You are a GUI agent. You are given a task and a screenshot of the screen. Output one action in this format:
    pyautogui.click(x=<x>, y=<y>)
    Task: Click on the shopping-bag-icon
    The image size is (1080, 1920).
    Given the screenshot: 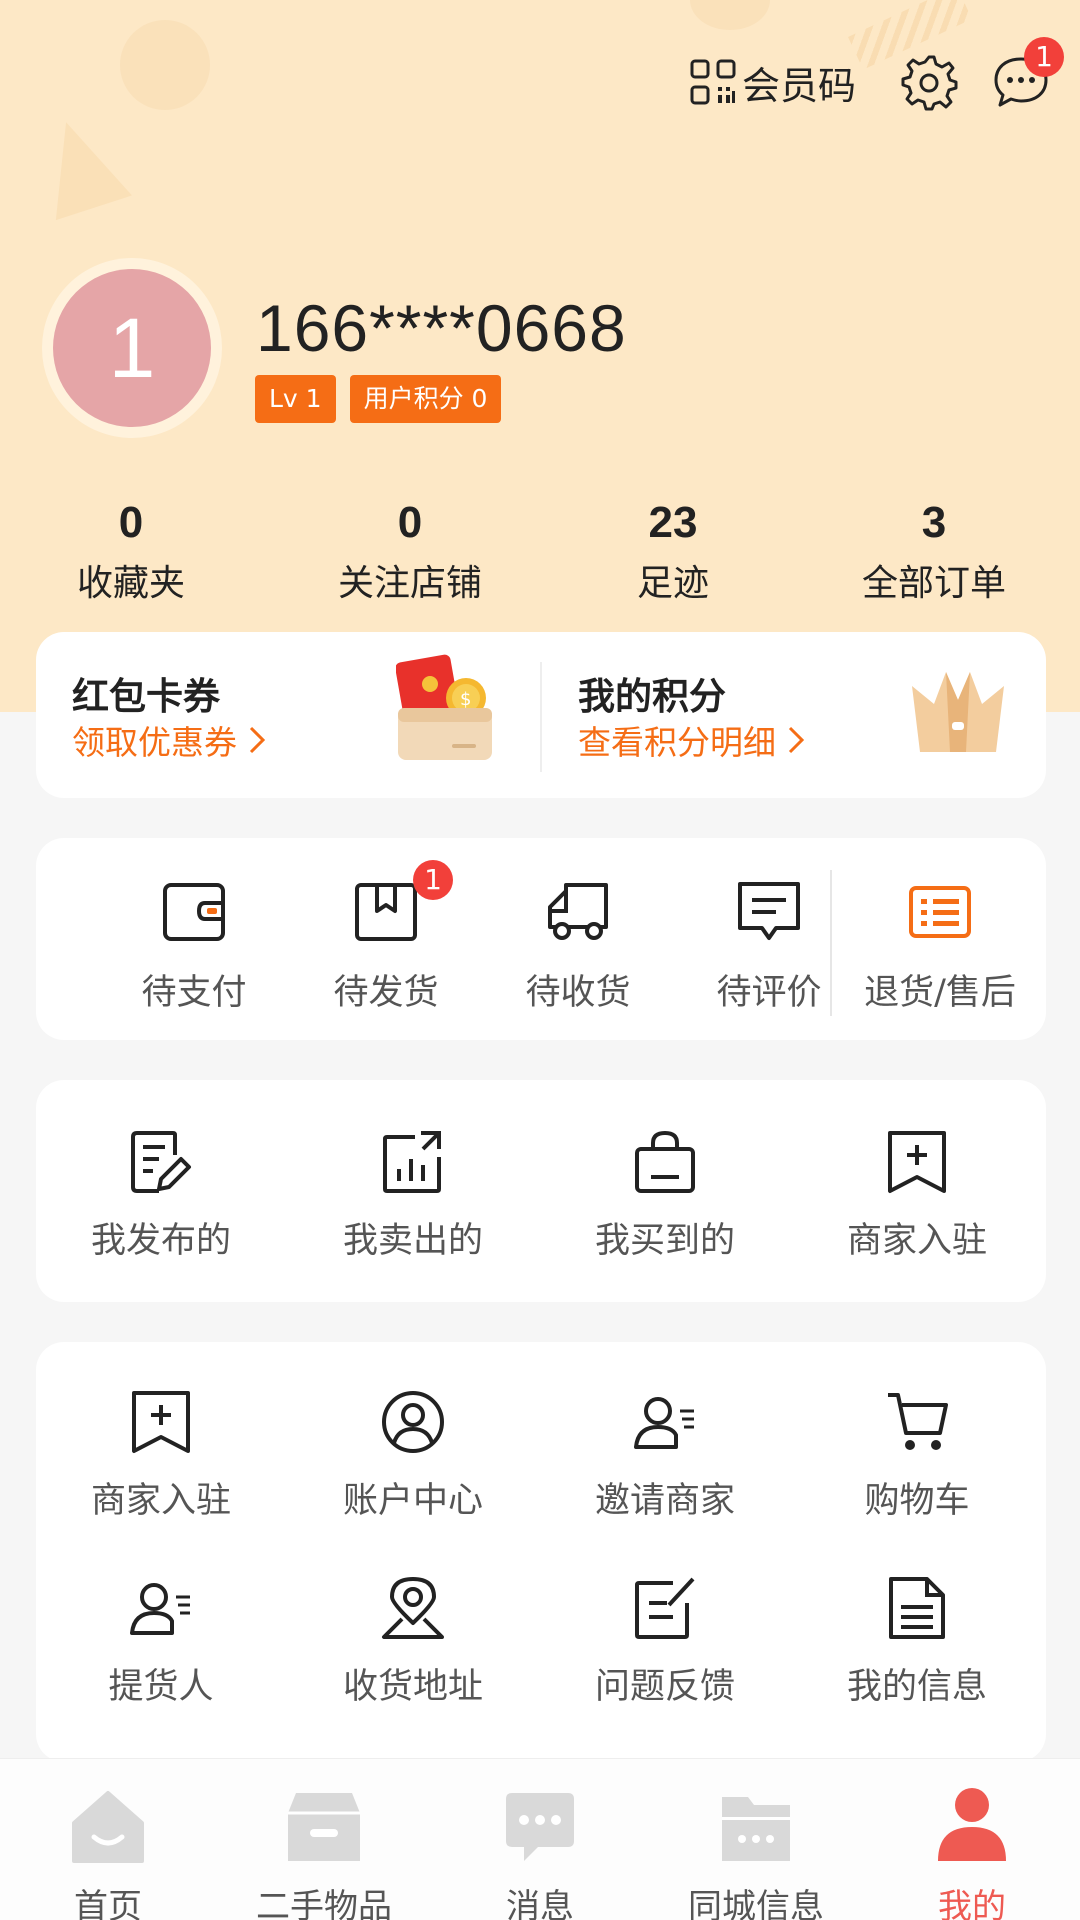 What is the action you would take?
    pyautogui.click(x=665, y=1161)
    